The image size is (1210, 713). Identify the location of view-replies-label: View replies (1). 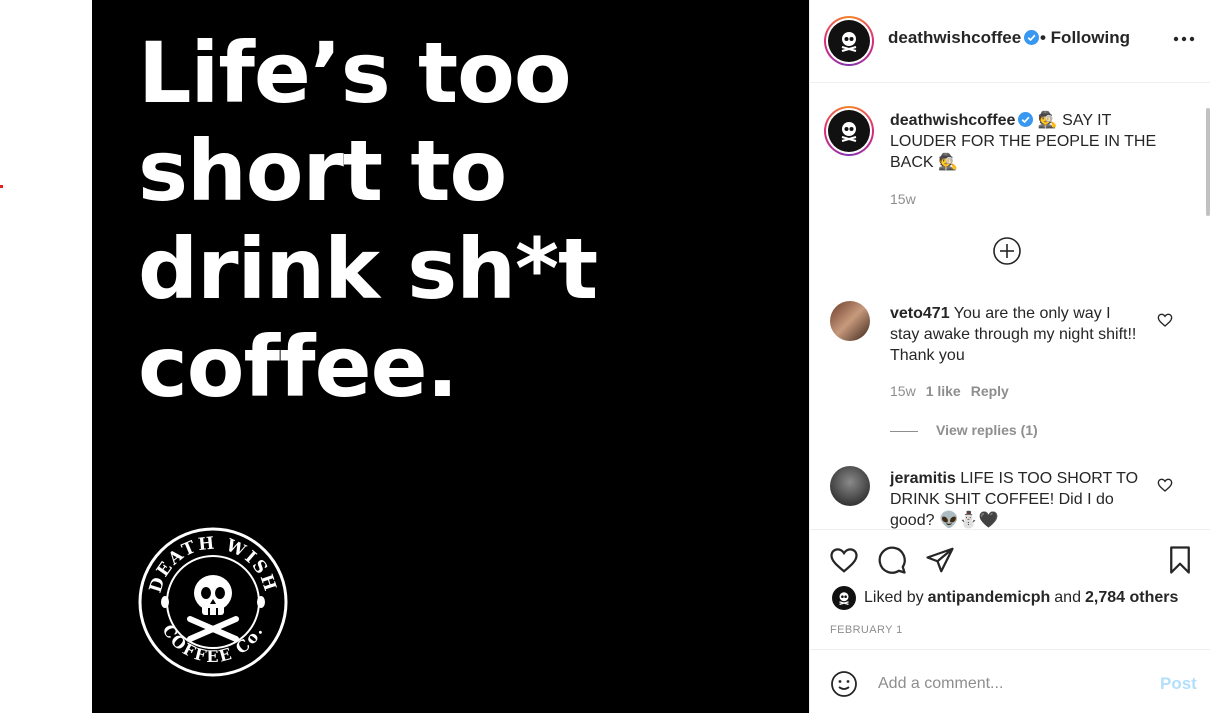
(987, 430).